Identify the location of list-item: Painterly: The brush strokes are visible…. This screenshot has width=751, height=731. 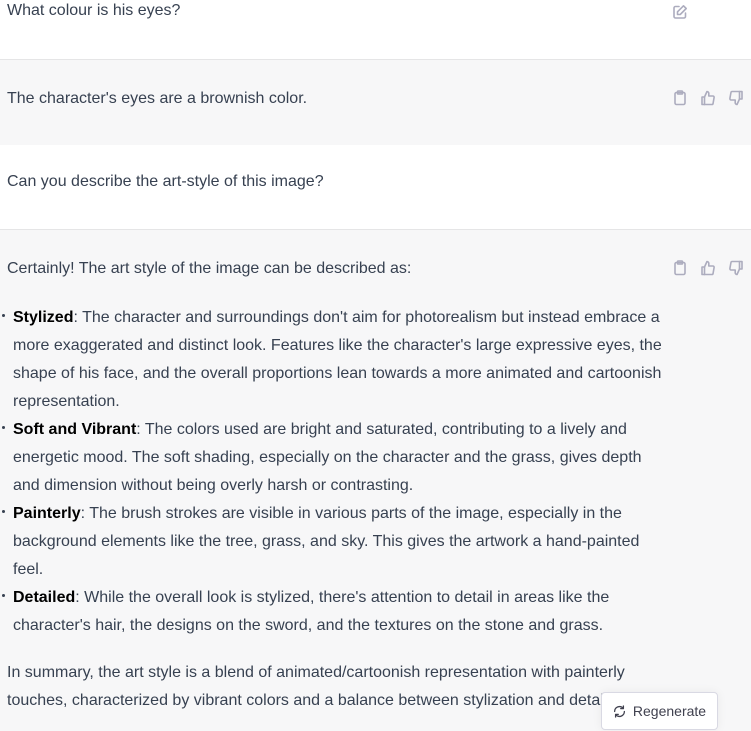
(340, 542).